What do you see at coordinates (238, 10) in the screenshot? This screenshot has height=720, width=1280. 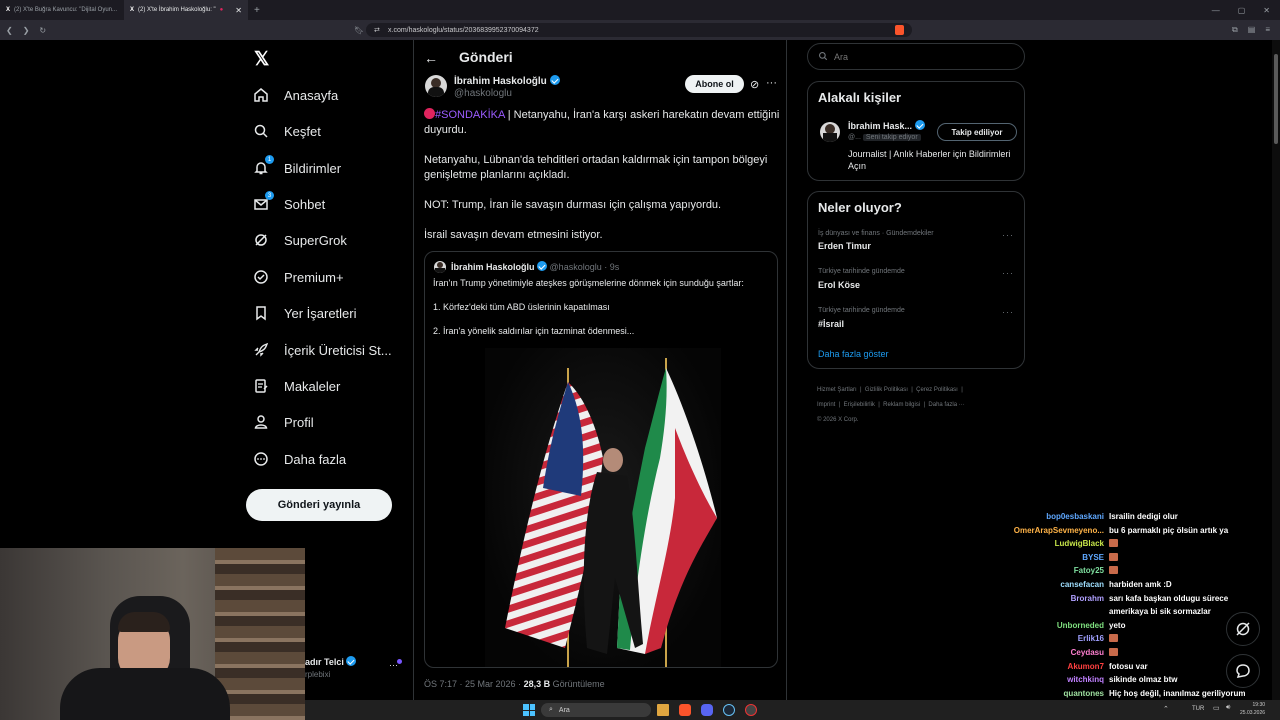 I see `close-tab-icon: ✕` at bounding box center [238, 10].